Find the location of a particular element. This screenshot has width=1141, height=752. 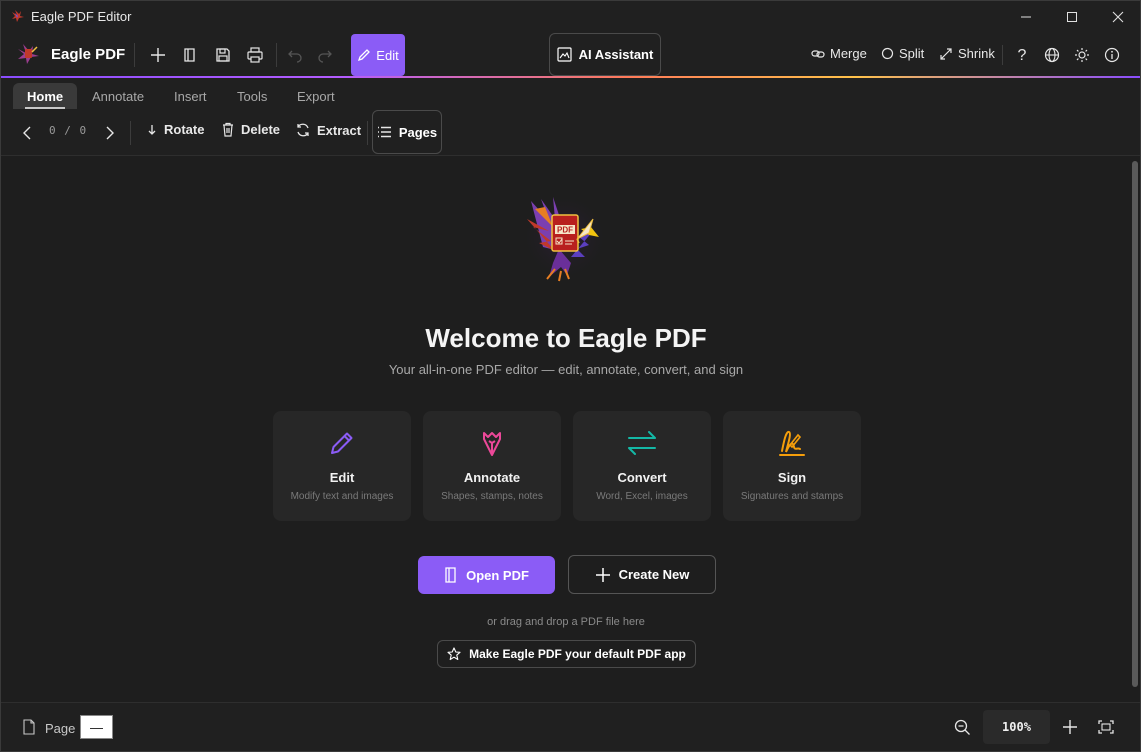

extract-label: Extract is located at coordinates (339, 130).